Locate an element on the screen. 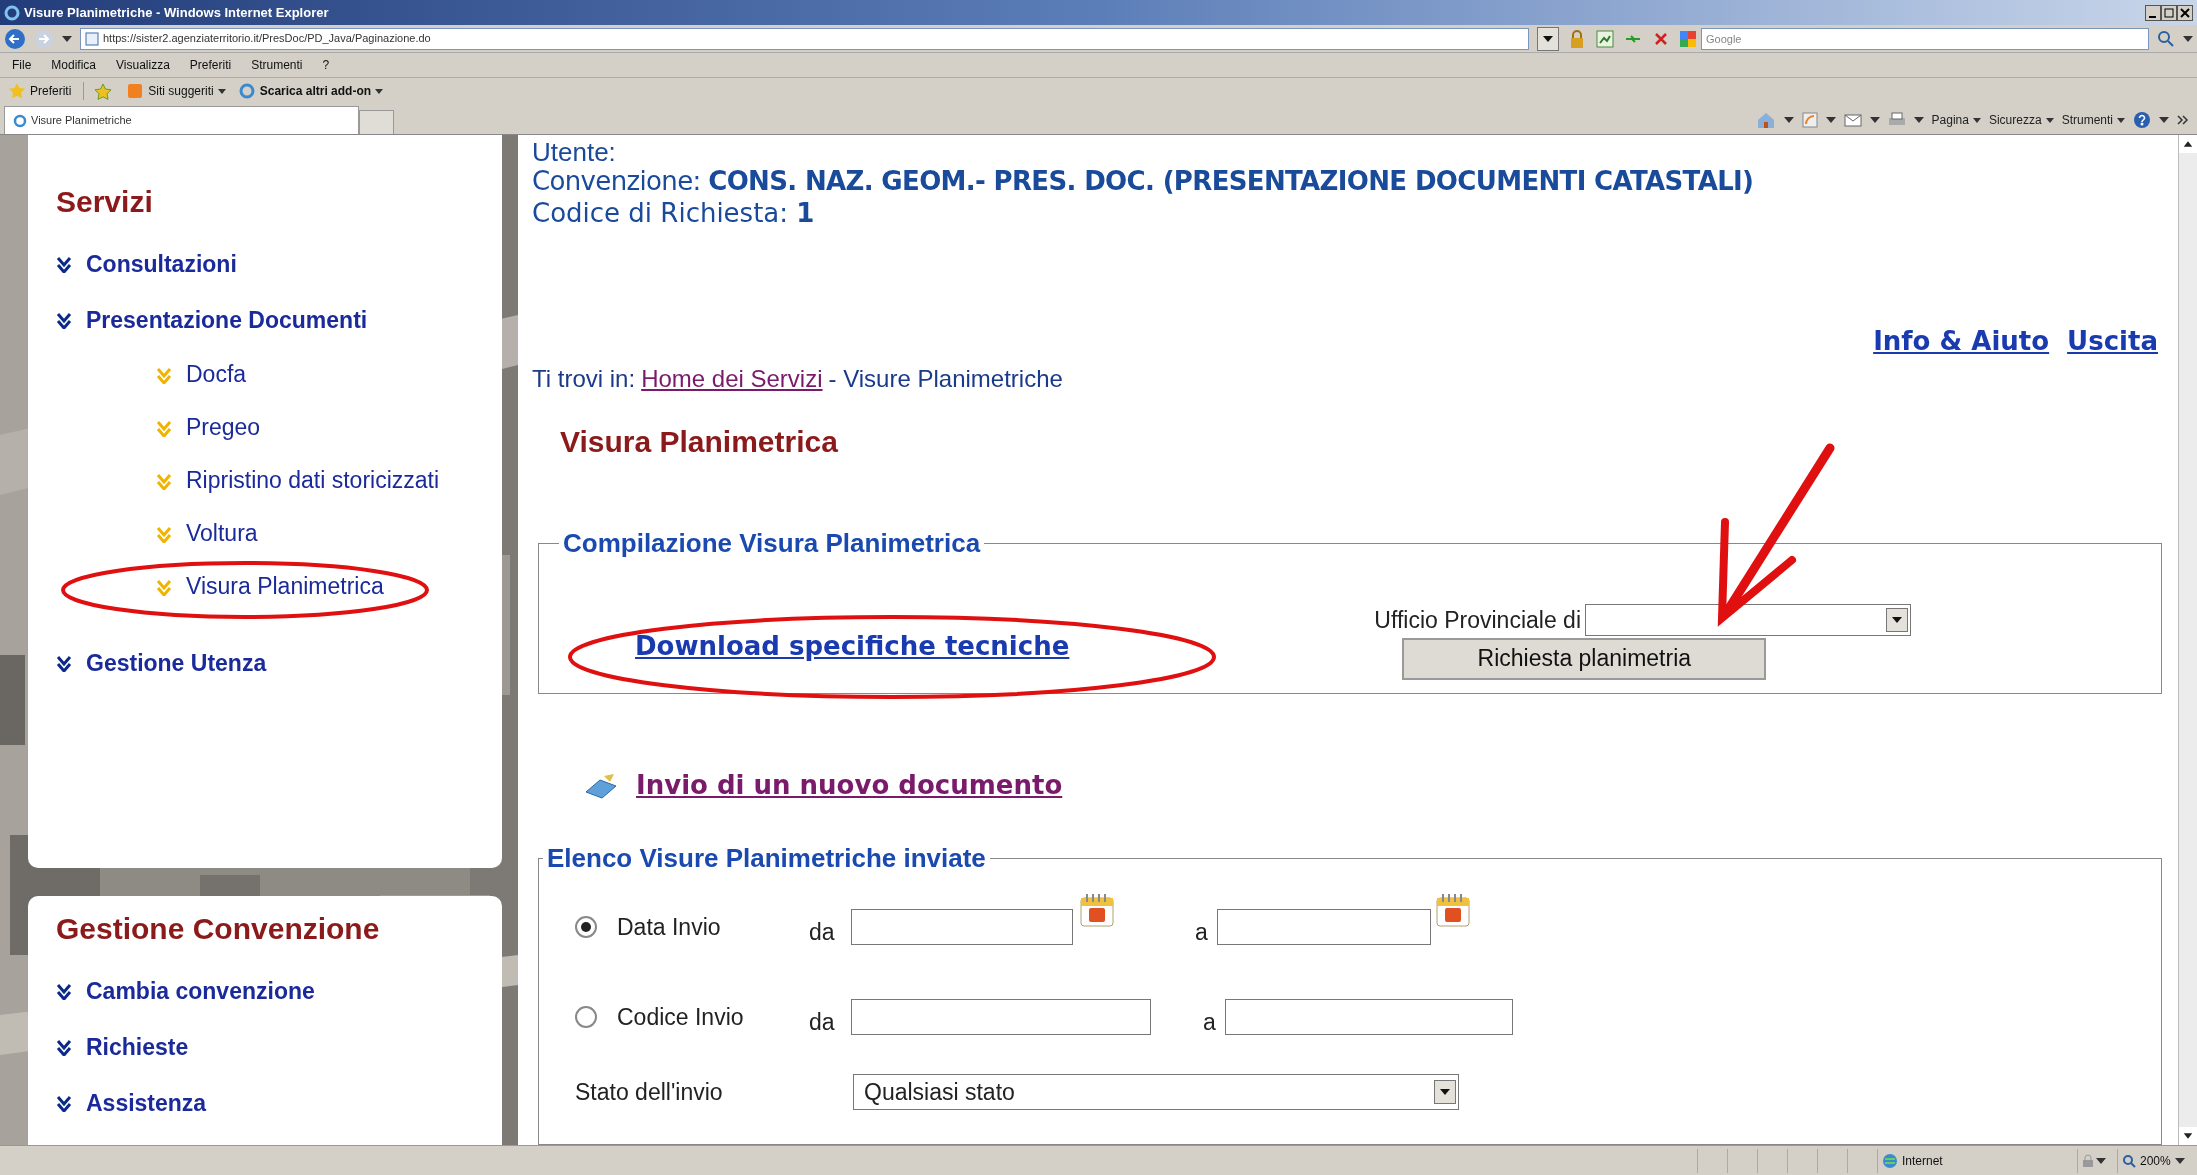 Image resolution: width=2197 pixels, height=1175 pixels. filter-label: Codice Invio is located at coordinates (681, 1017).